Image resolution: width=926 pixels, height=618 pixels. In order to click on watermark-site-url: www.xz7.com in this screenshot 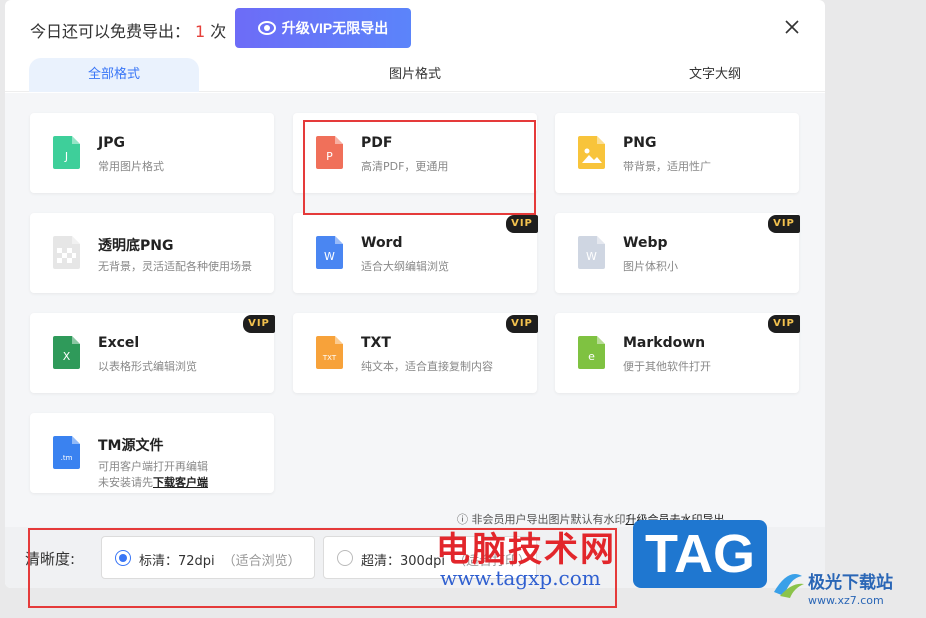, I will do `click(846, 600)`.